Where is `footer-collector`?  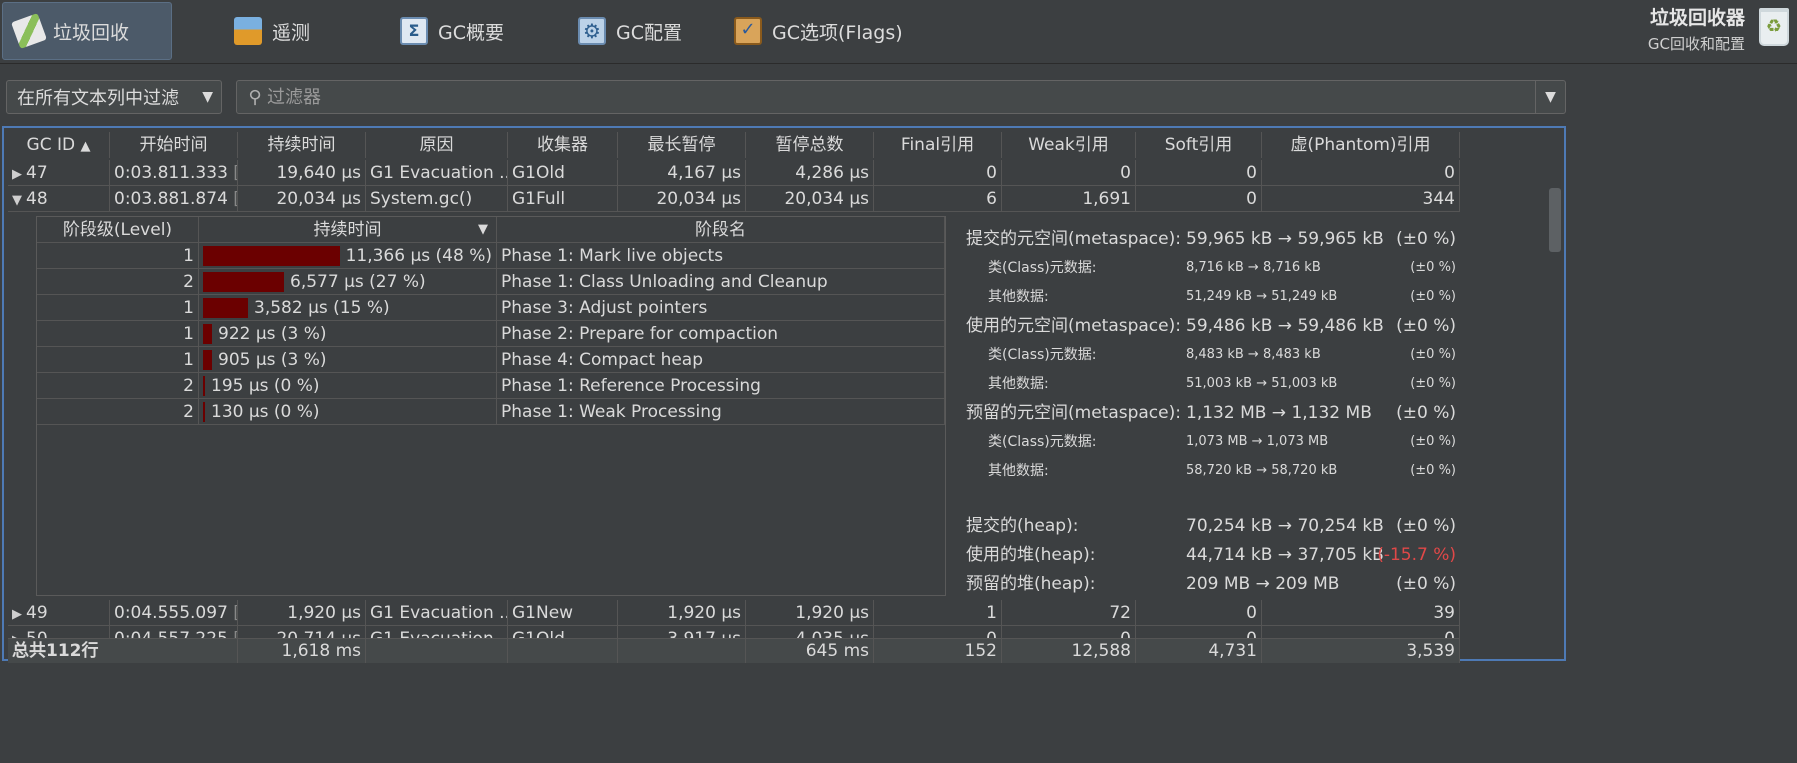
footer-collector is located at coordinates (563, 651).